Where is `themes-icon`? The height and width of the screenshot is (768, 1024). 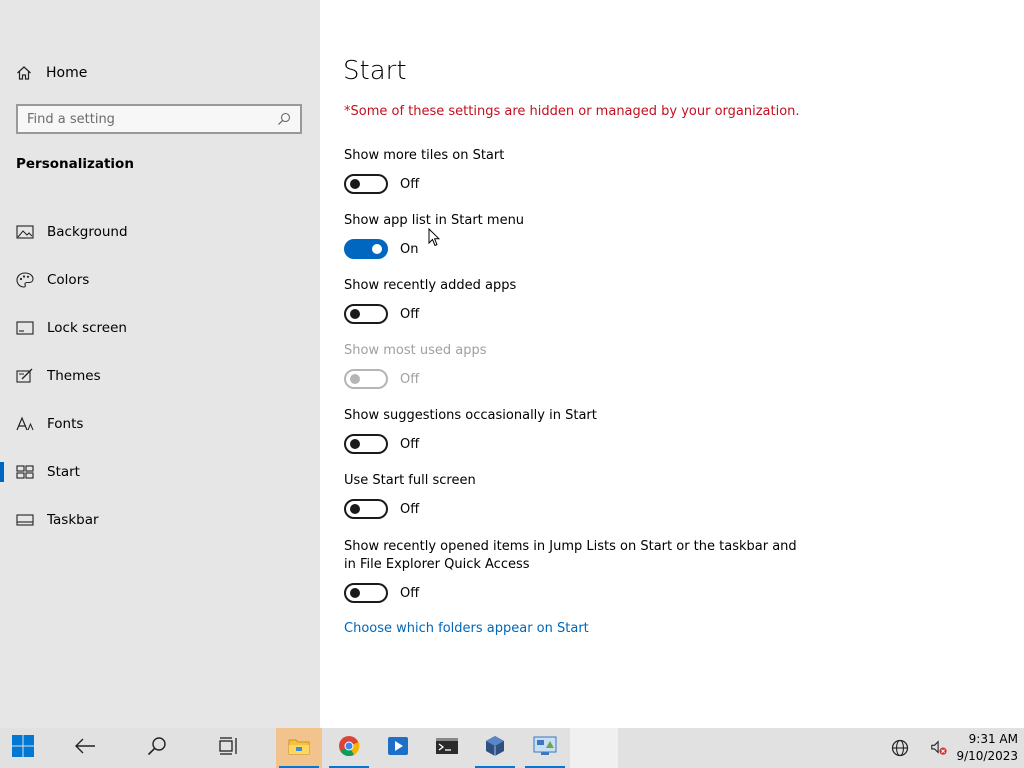
themes-icon is located at coordinates (25, 376).